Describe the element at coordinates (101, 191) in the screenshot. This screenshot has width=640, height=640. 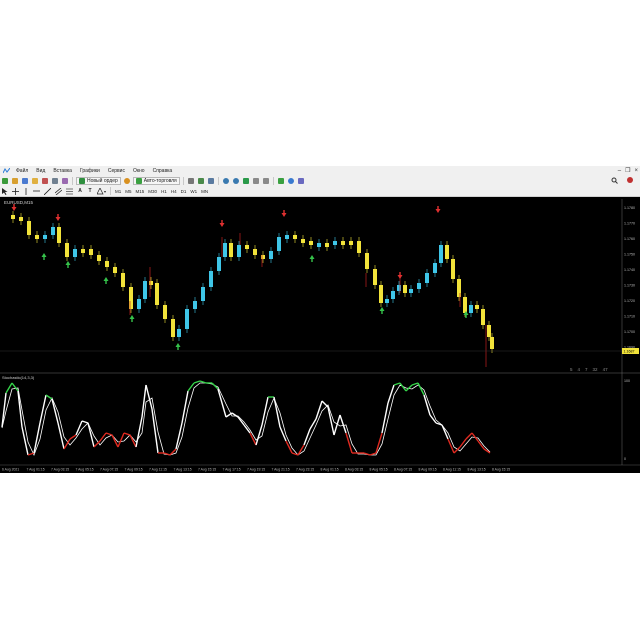
I see `shapes-button` at that location.